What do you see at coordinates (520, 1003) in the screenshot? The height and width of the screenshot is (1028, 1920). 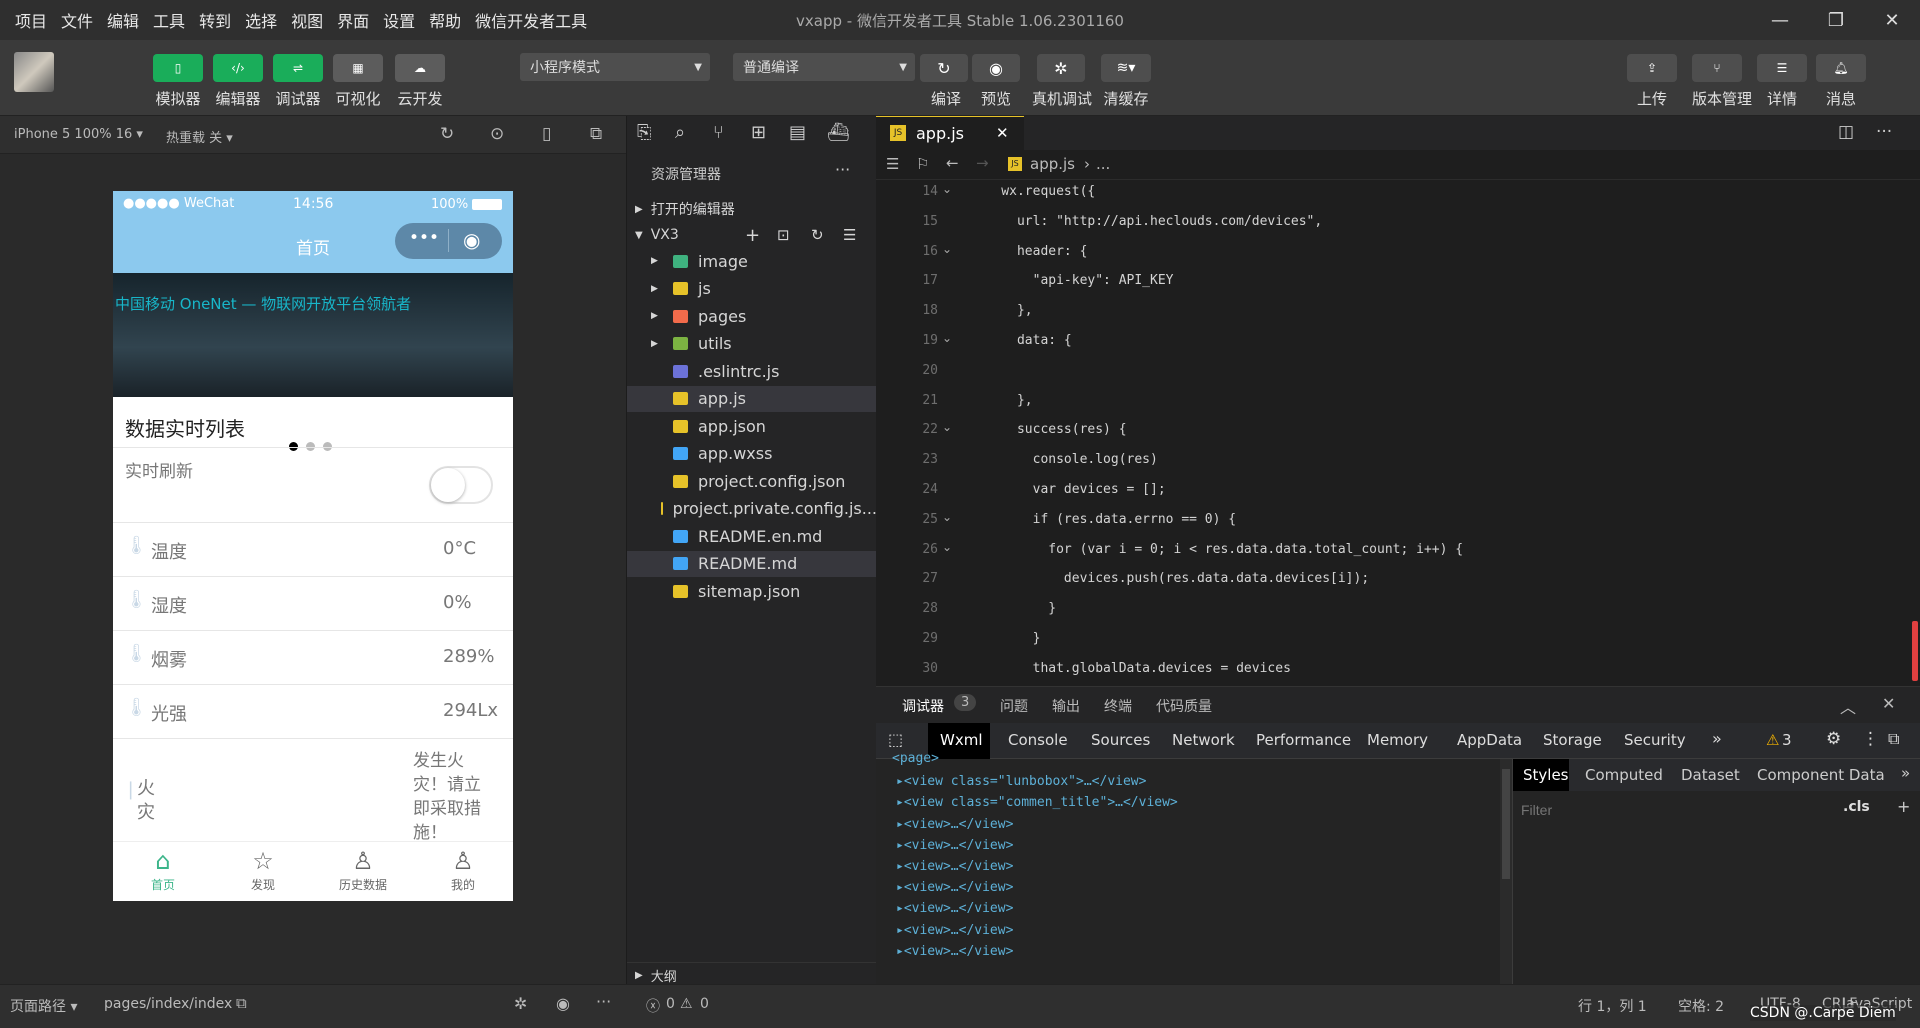 I see `bug-icon: ✲` at bounding box center [520, 1003].